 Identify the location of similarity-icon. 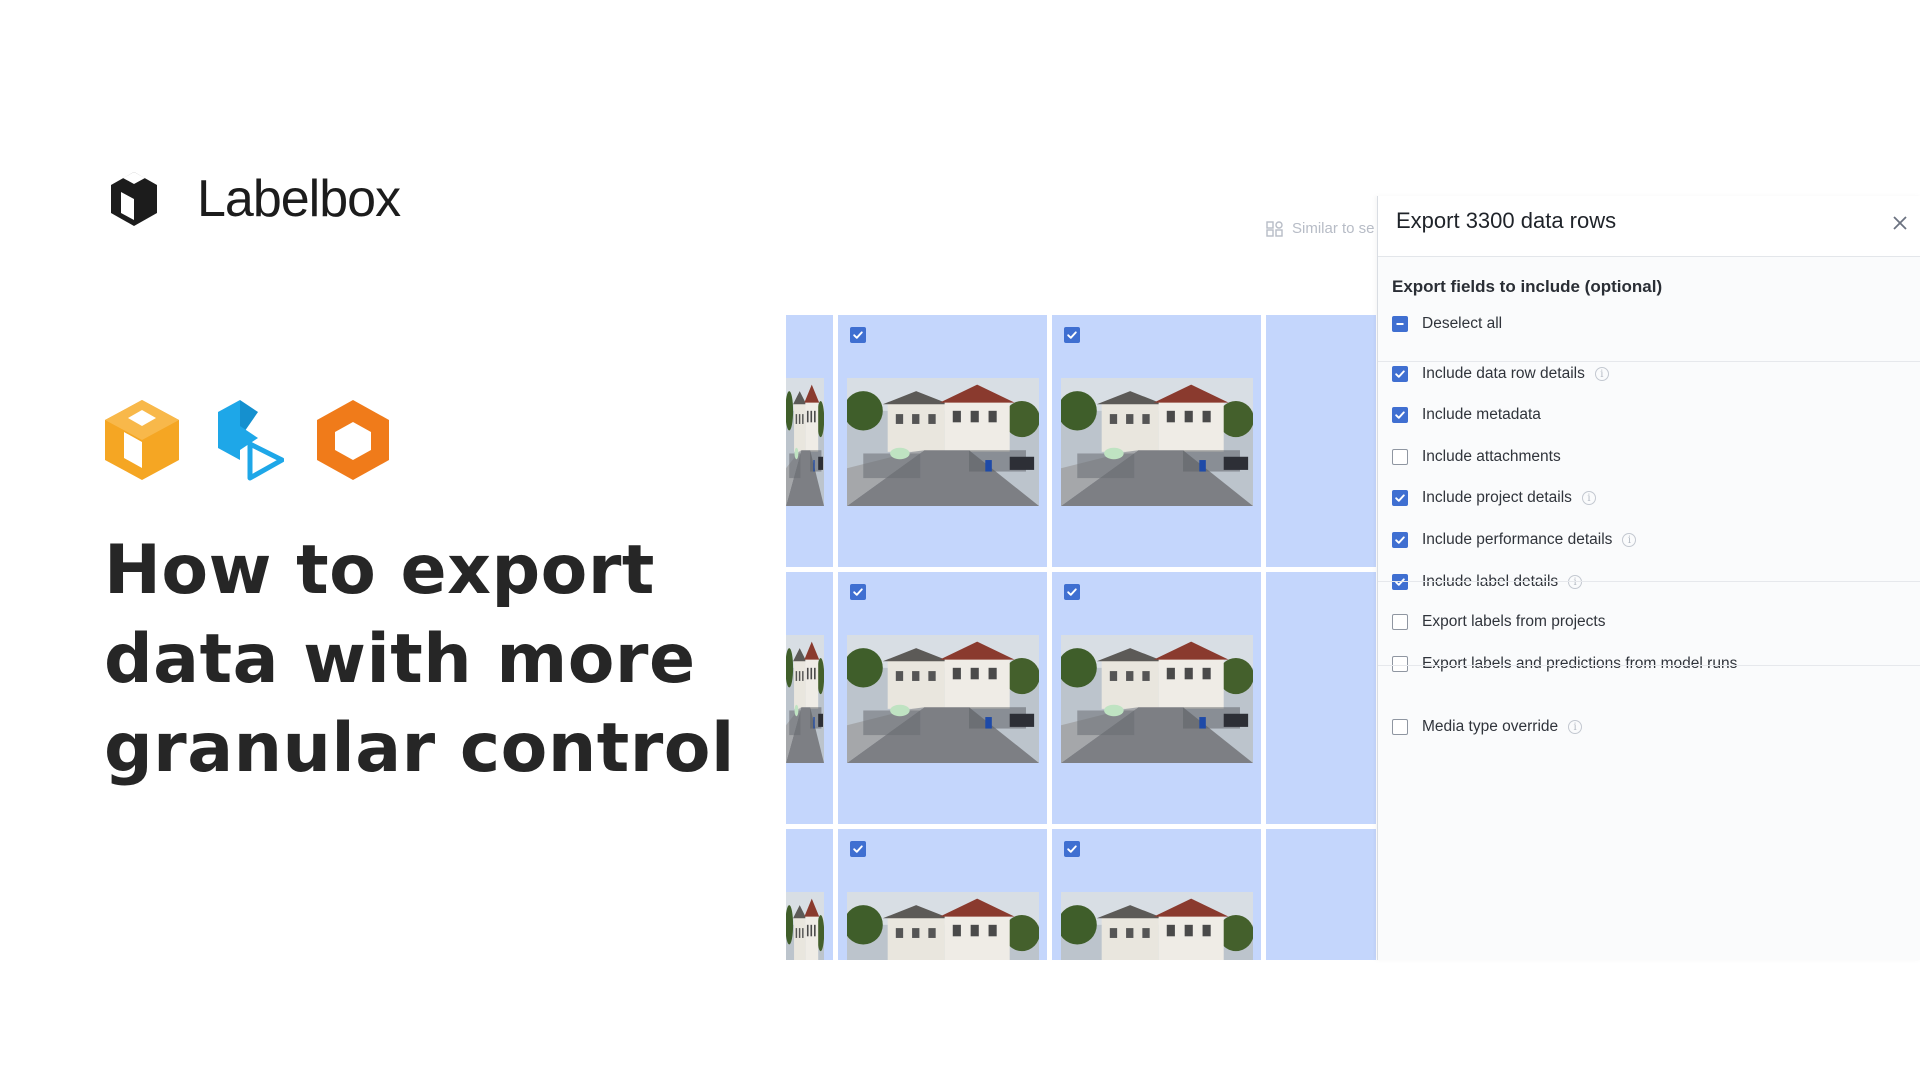
(1274, 228).